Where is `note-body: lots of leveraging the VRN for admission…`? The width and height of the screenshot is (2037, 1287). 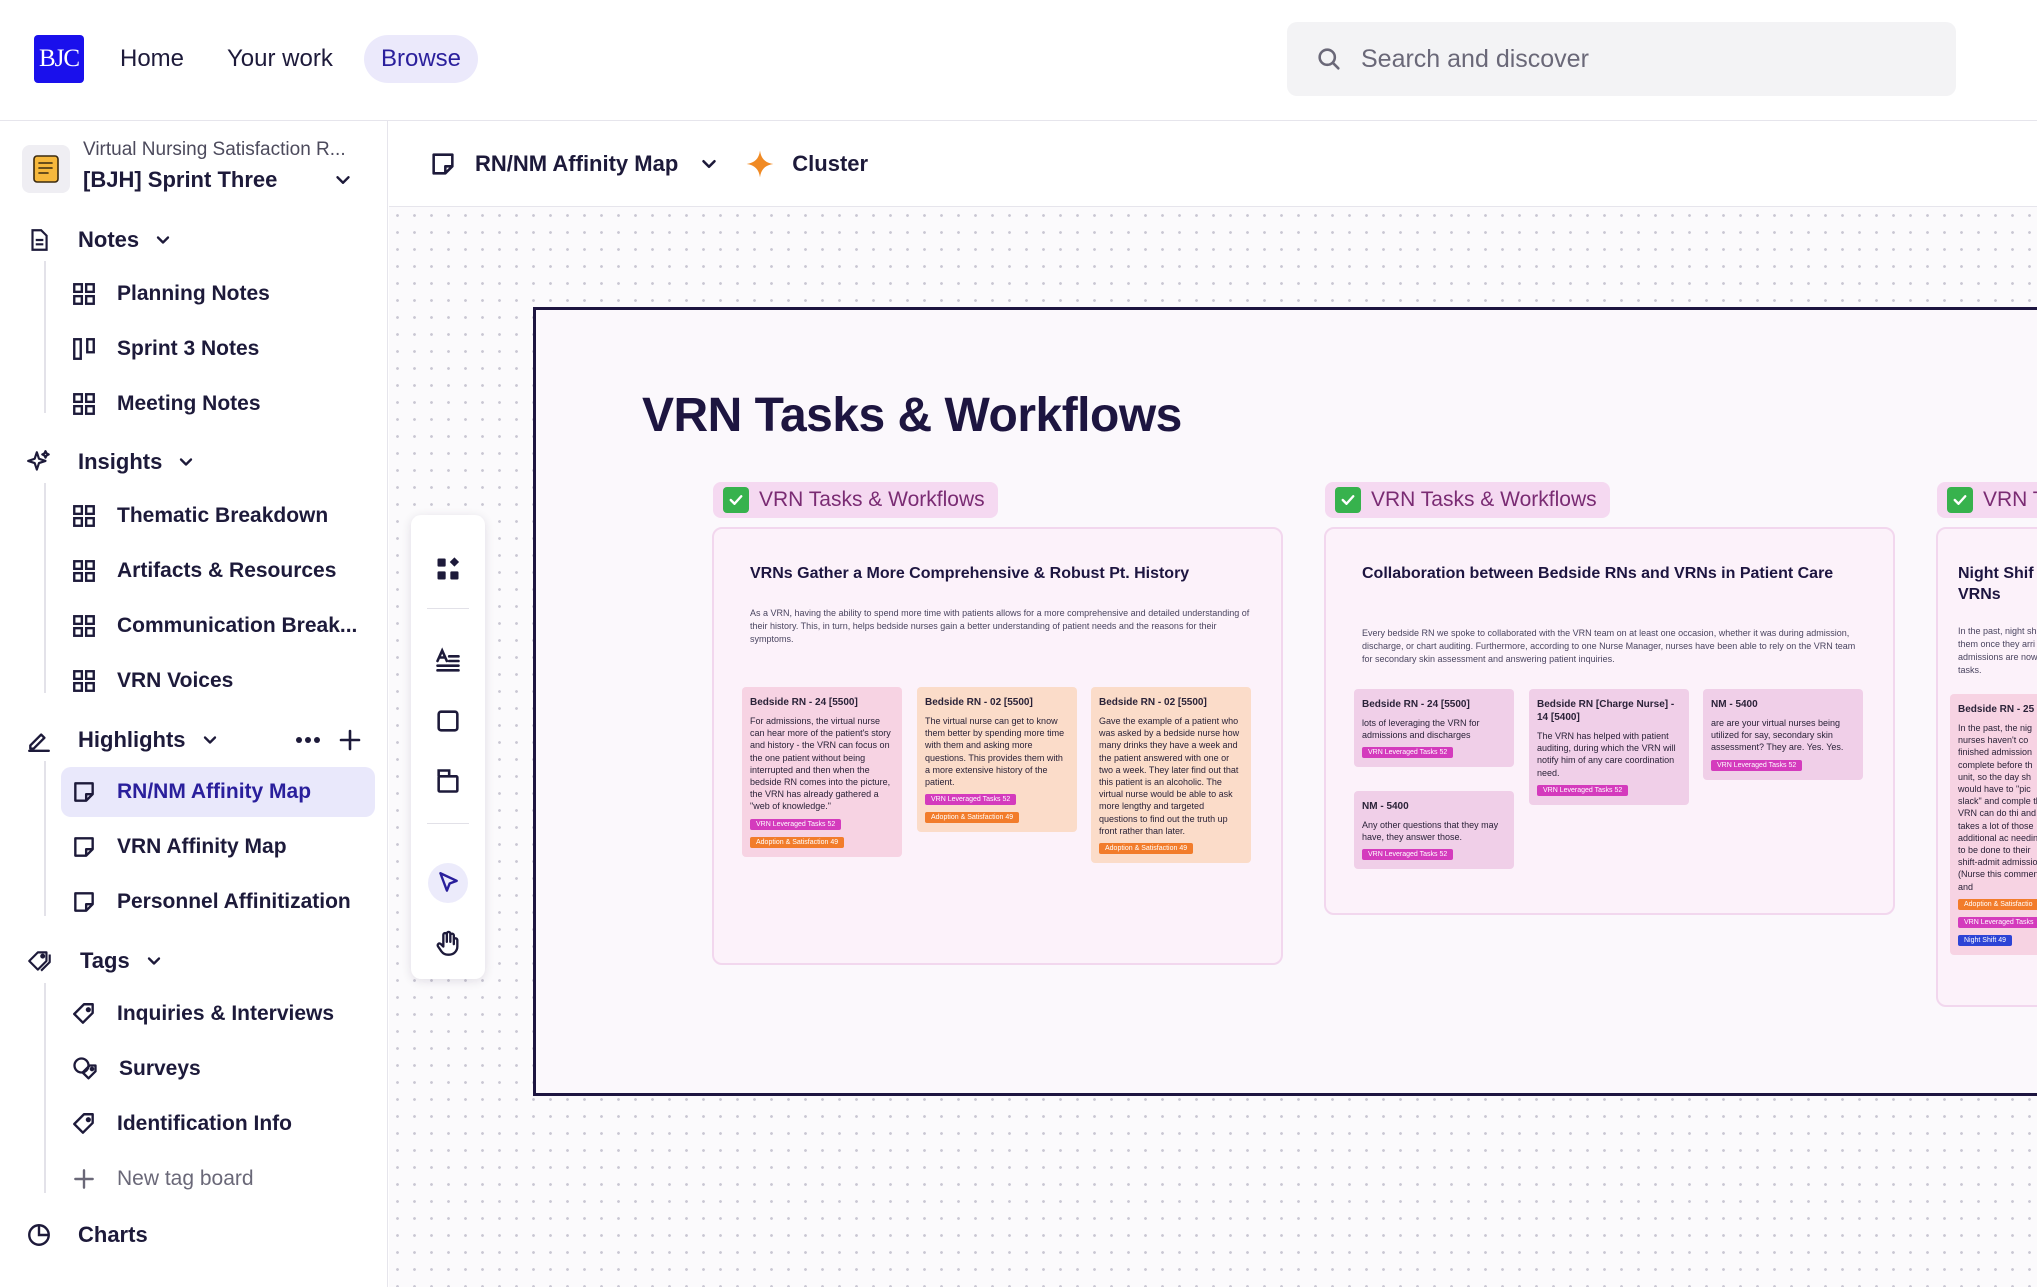
note-body: lots of leveraging the VRN for admission… is located at coordinates (1421, 729).